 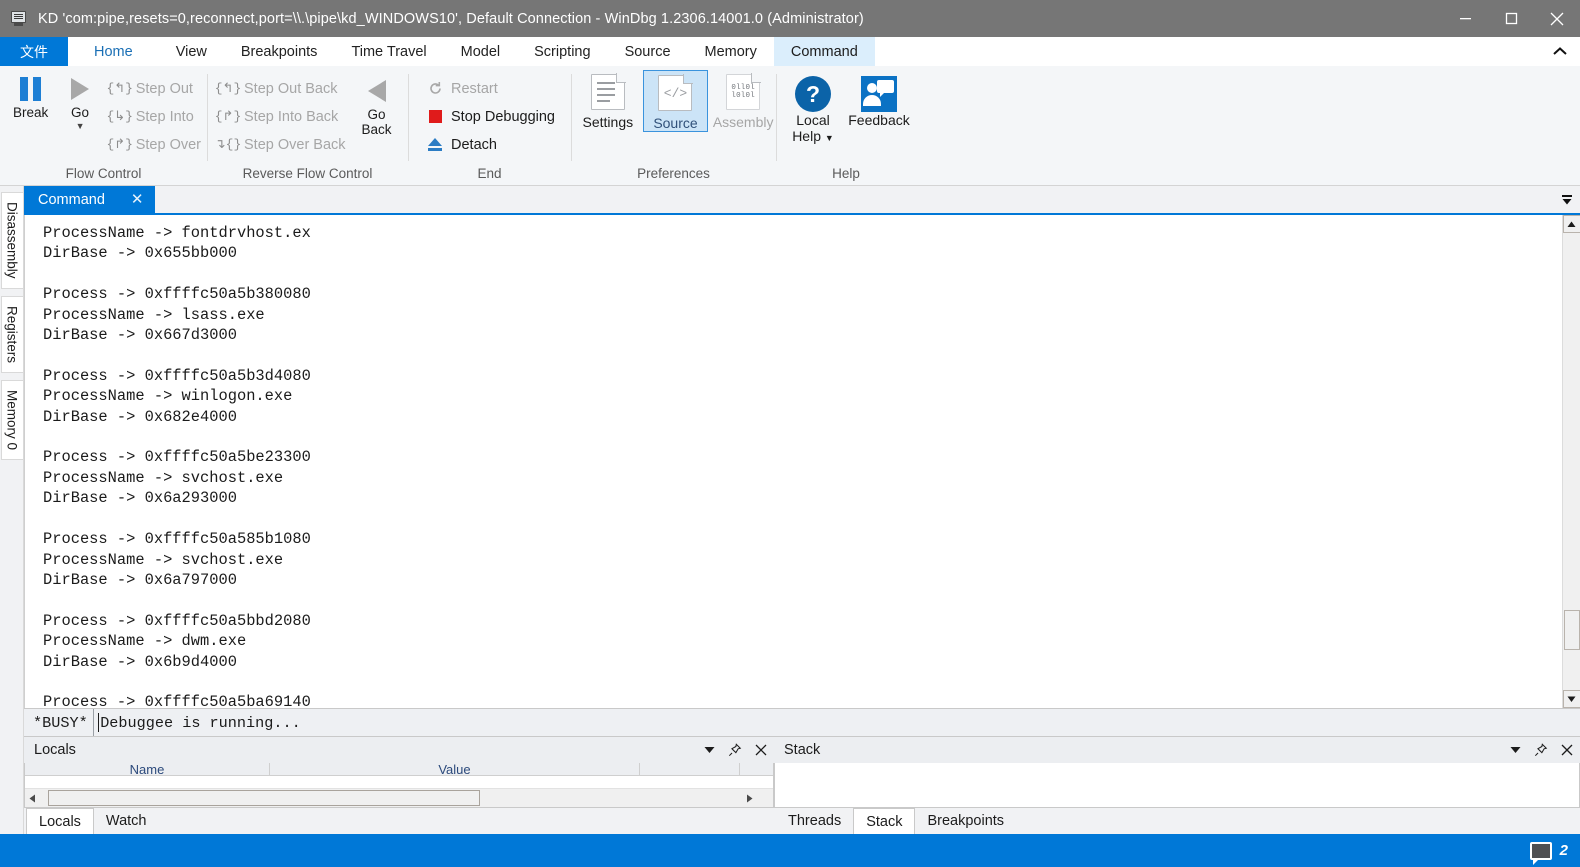 What do you see at coordinates (690, 769) in the screenshot?
I see `column-header-extra` at bounding box center [690, 769].